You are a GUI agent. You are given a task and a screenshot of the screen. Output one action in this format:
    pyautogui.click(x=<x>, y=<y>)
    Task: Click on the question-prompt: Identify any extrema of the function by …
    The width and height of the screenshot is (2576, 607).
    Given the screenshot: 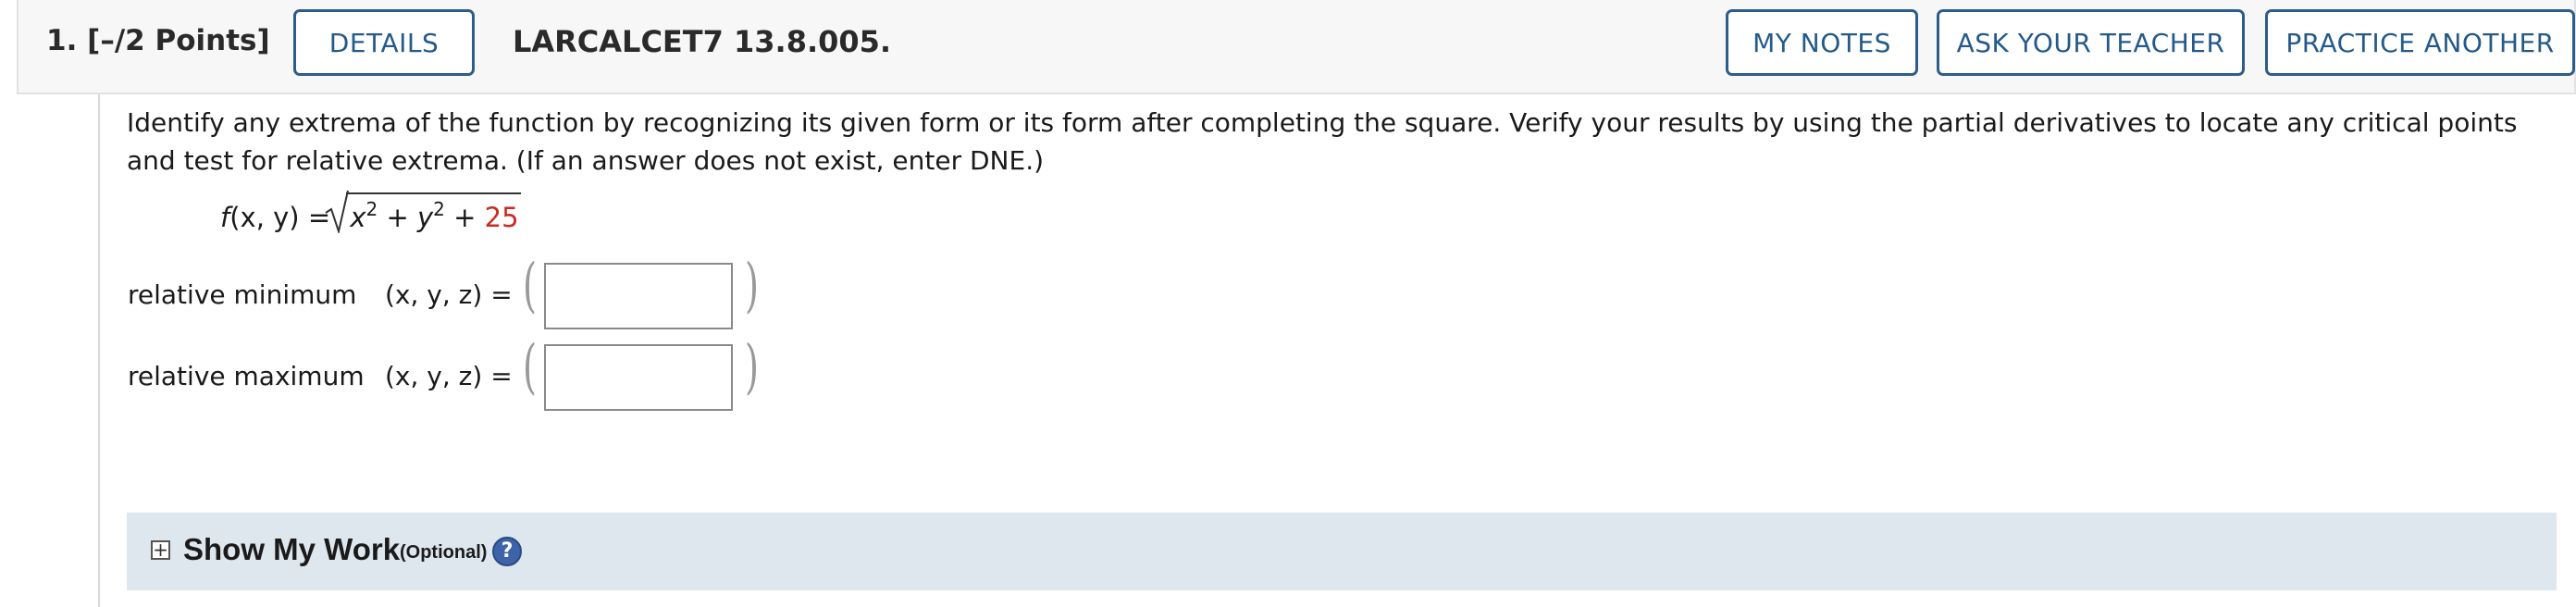 What is the action you would take?
    pyautogui.click(x=1323, y=141)
    